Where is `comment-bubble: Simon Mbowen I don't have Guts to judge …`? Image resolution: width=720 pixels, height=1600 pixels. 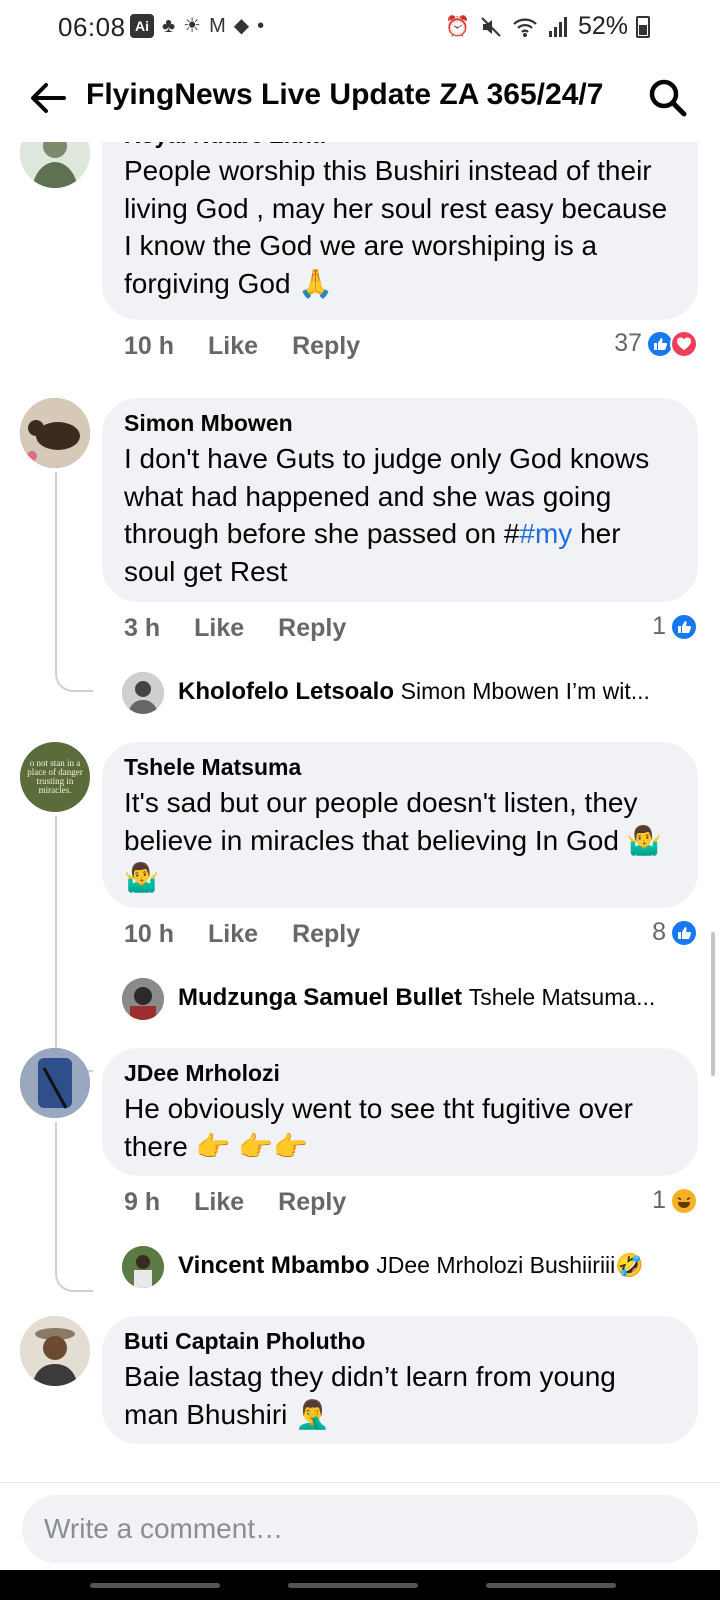
comment-bubble: Simon Mbowen I don't have Guts to judge … is located at coordinates (400, 500).